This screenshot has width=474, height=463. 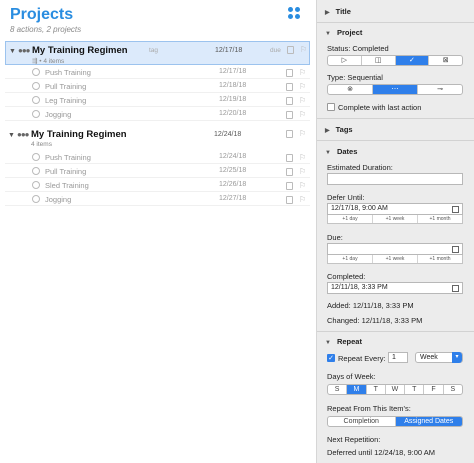 I want to click on completed-field: 12/11/18, 3:33 PM, so click(x=395, y=288).